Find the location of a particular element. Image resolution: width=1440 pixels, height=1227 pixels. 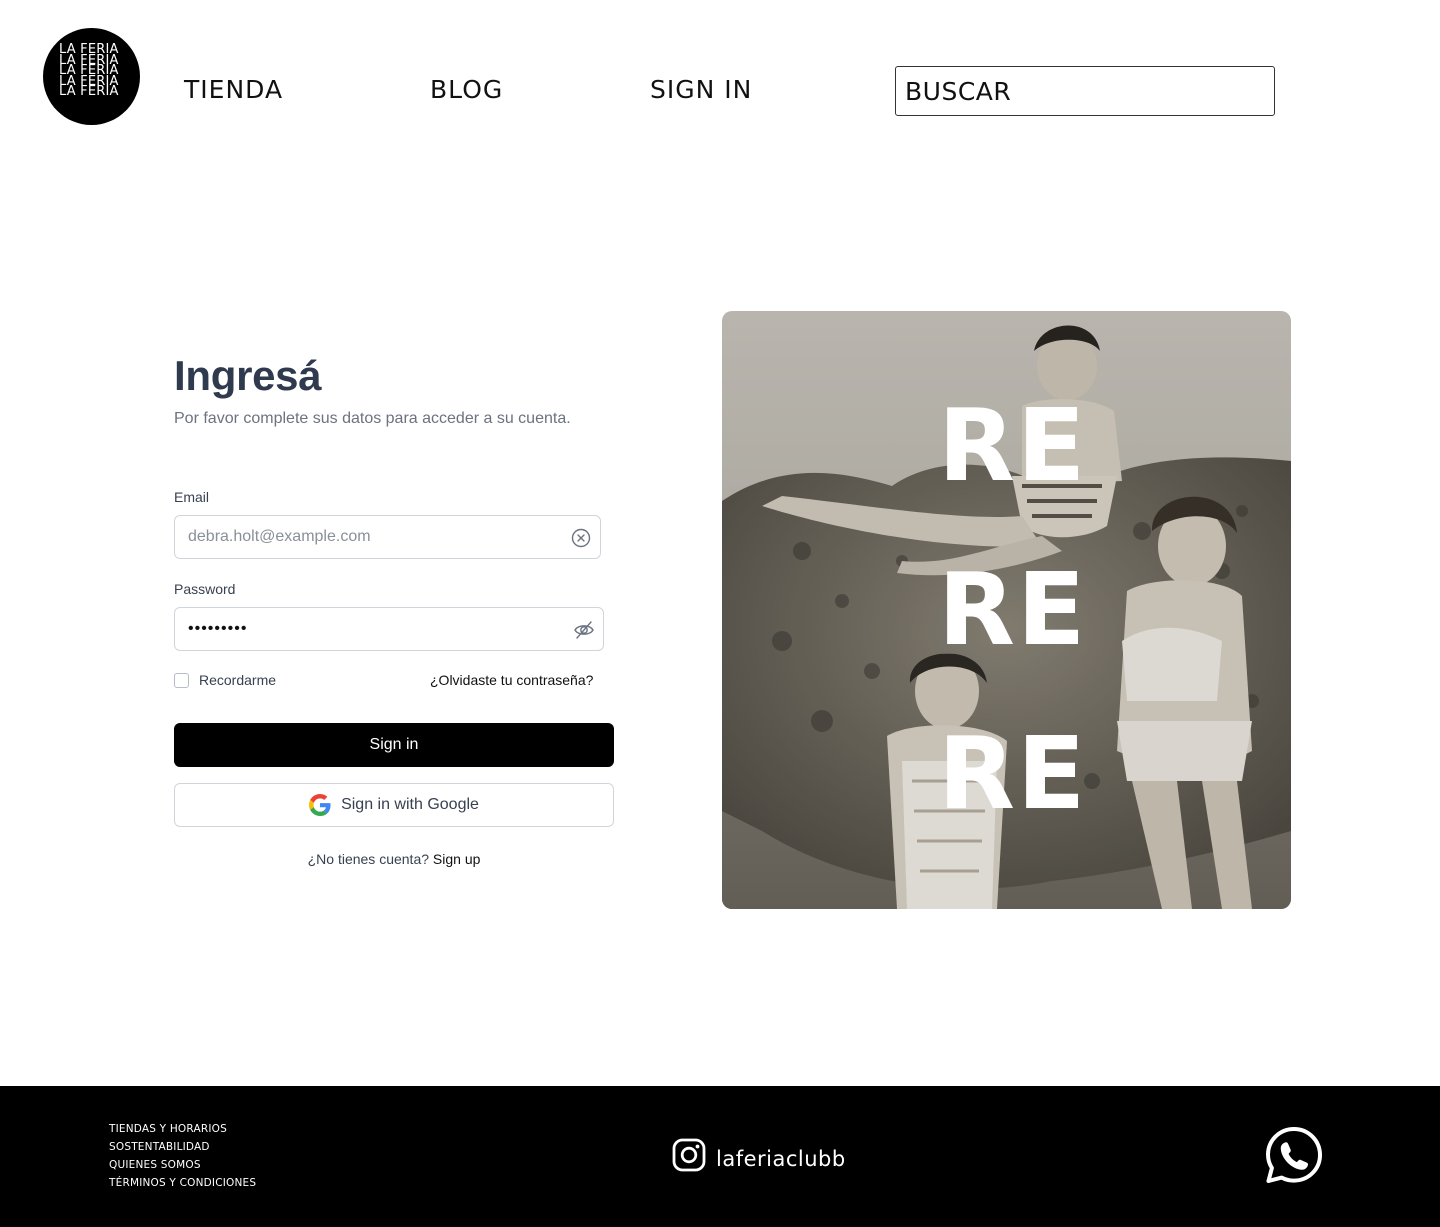

google-sign-in-button: Sign in with Google is located at coordinates (394, 805).